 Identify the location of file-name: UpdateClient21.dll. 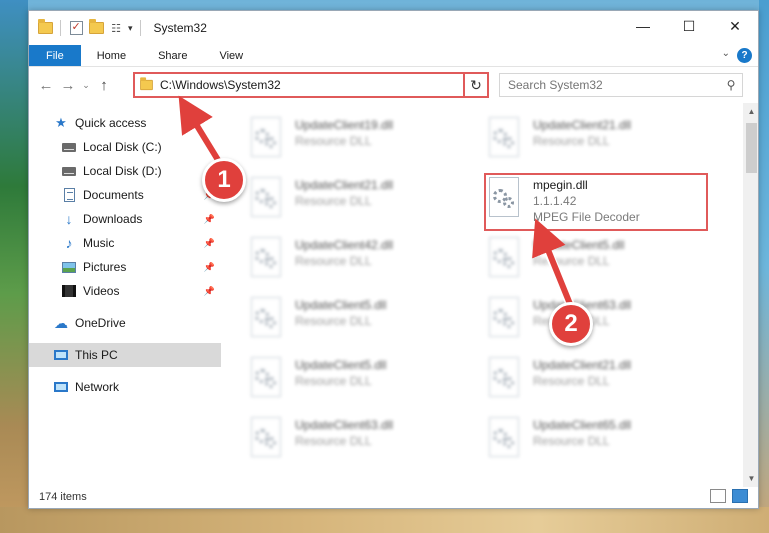
(344, 185).